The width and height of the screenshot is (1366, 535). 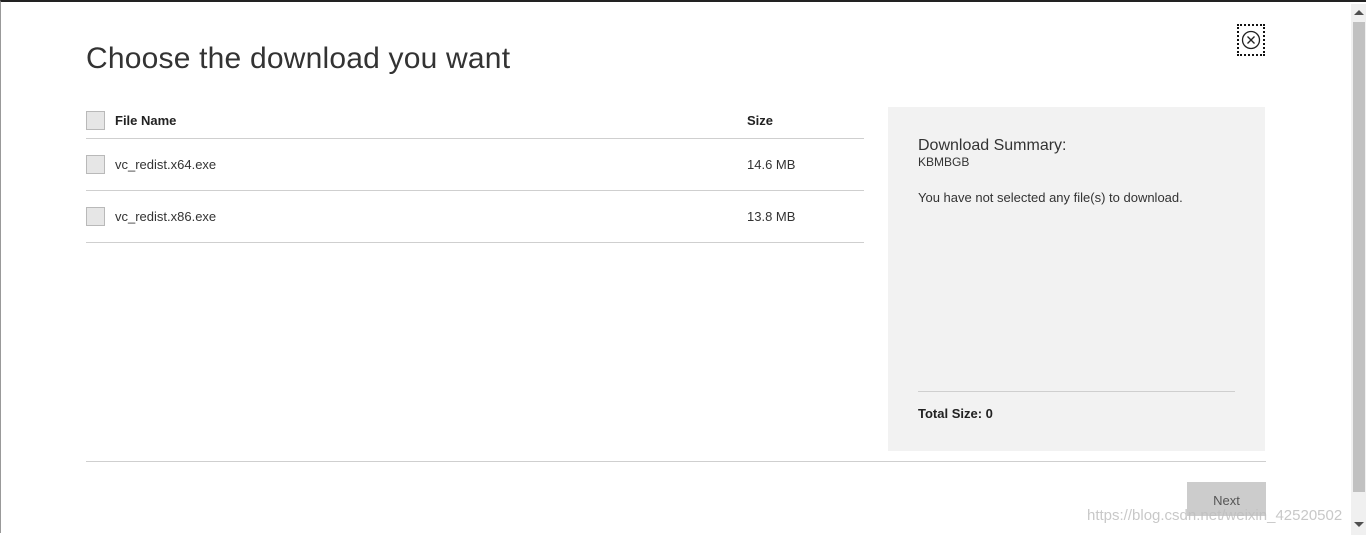 What do you see at coordinates (95, 120) in the screenshot?
I see `select-all-checkbox` at bounding box center [95, 120].